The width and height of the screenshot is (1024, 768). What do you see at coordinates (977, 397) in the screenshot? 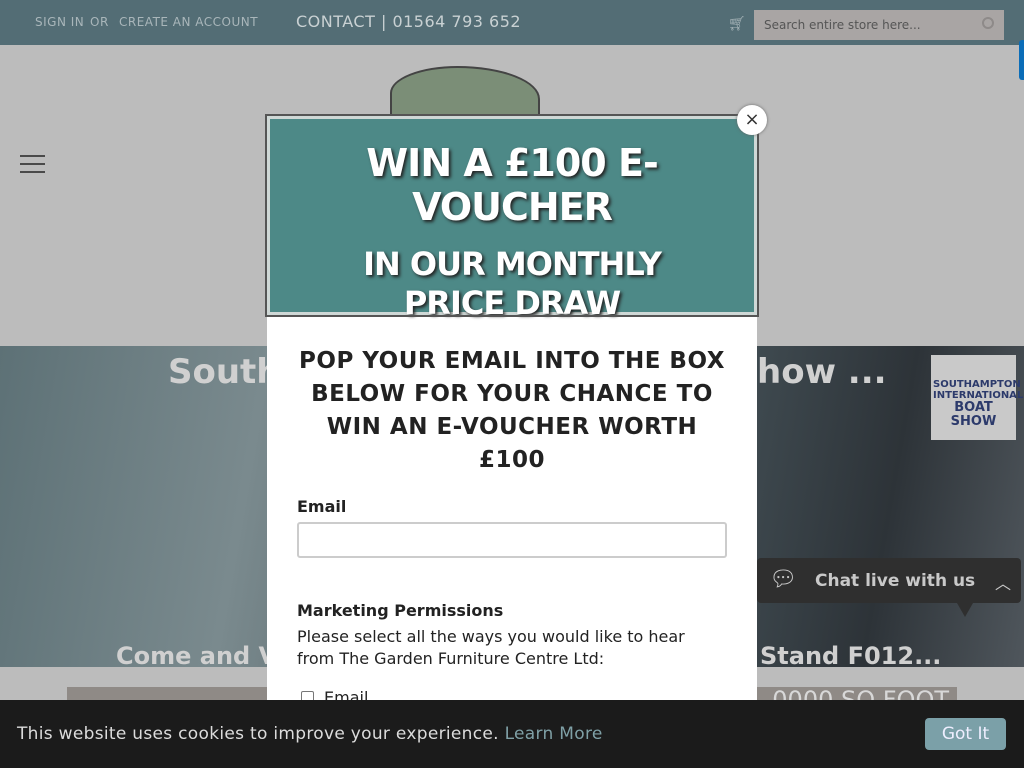
I see `boat-show-logo: SOUTHAMPTON INTERNATIONAL BOAT SHOW` at bounding box center [977, 397].